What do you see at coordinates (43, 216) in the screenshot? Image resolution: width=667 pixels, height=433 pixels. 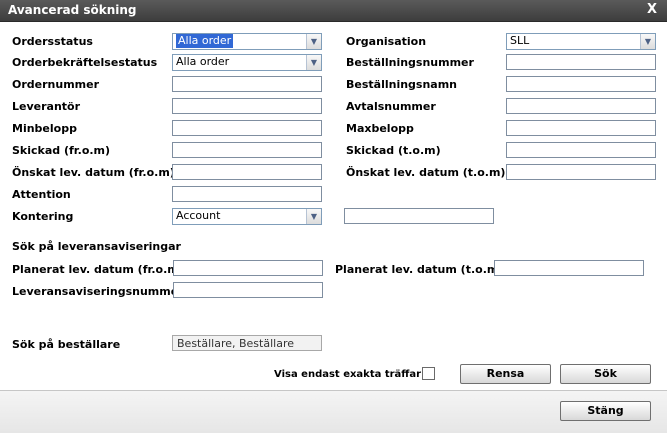 I see `kontering-label: Kontering` at bounding box center [43, 216].